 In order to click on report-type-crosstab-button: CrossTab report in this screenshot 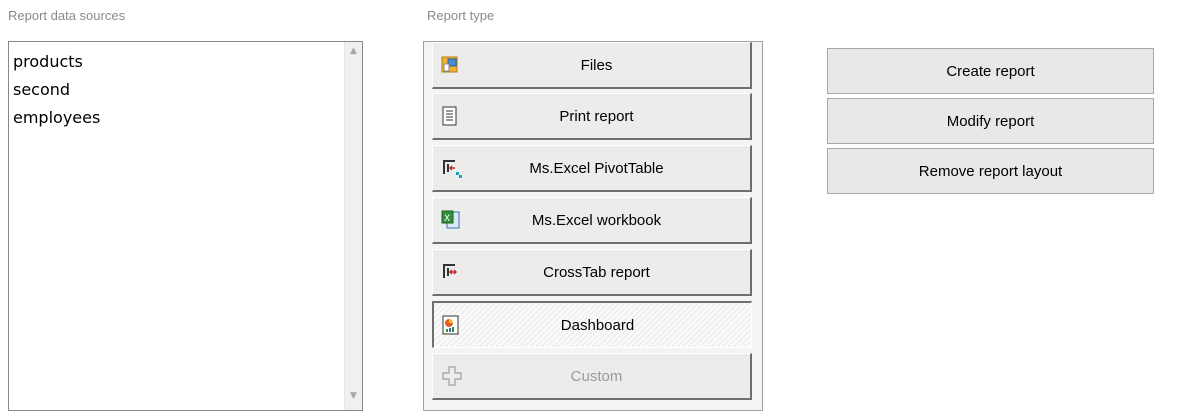, I will do `click(592, 272)`.